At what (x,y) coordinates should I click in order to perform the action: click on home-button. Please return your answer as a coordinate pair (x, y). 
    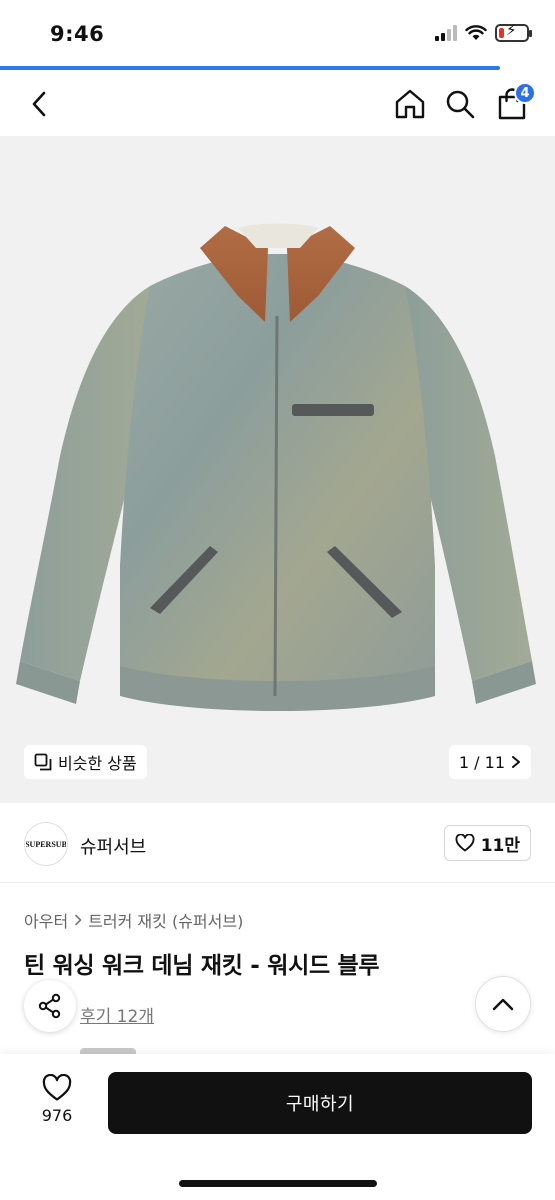
    Looking at the image, I should click on (410, 104).